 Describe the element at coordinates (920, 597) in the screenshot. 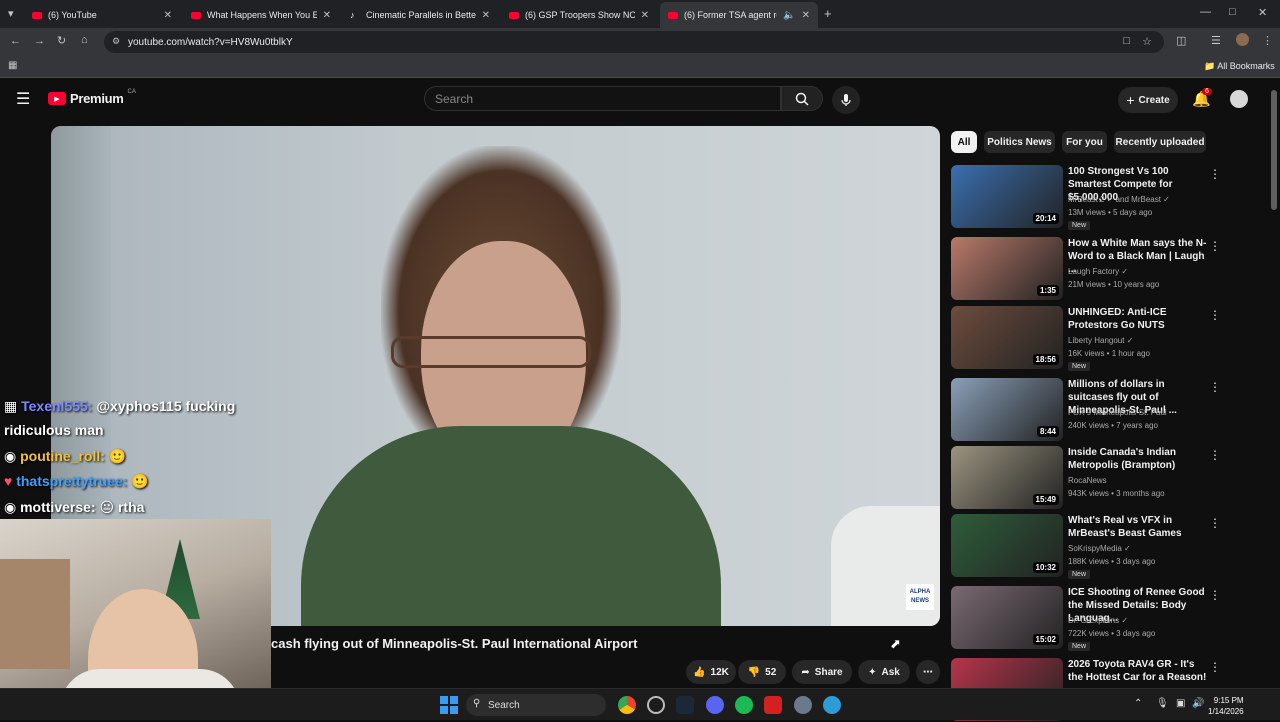

I see `channel-watermark: ALPHA NEWS` at that location.